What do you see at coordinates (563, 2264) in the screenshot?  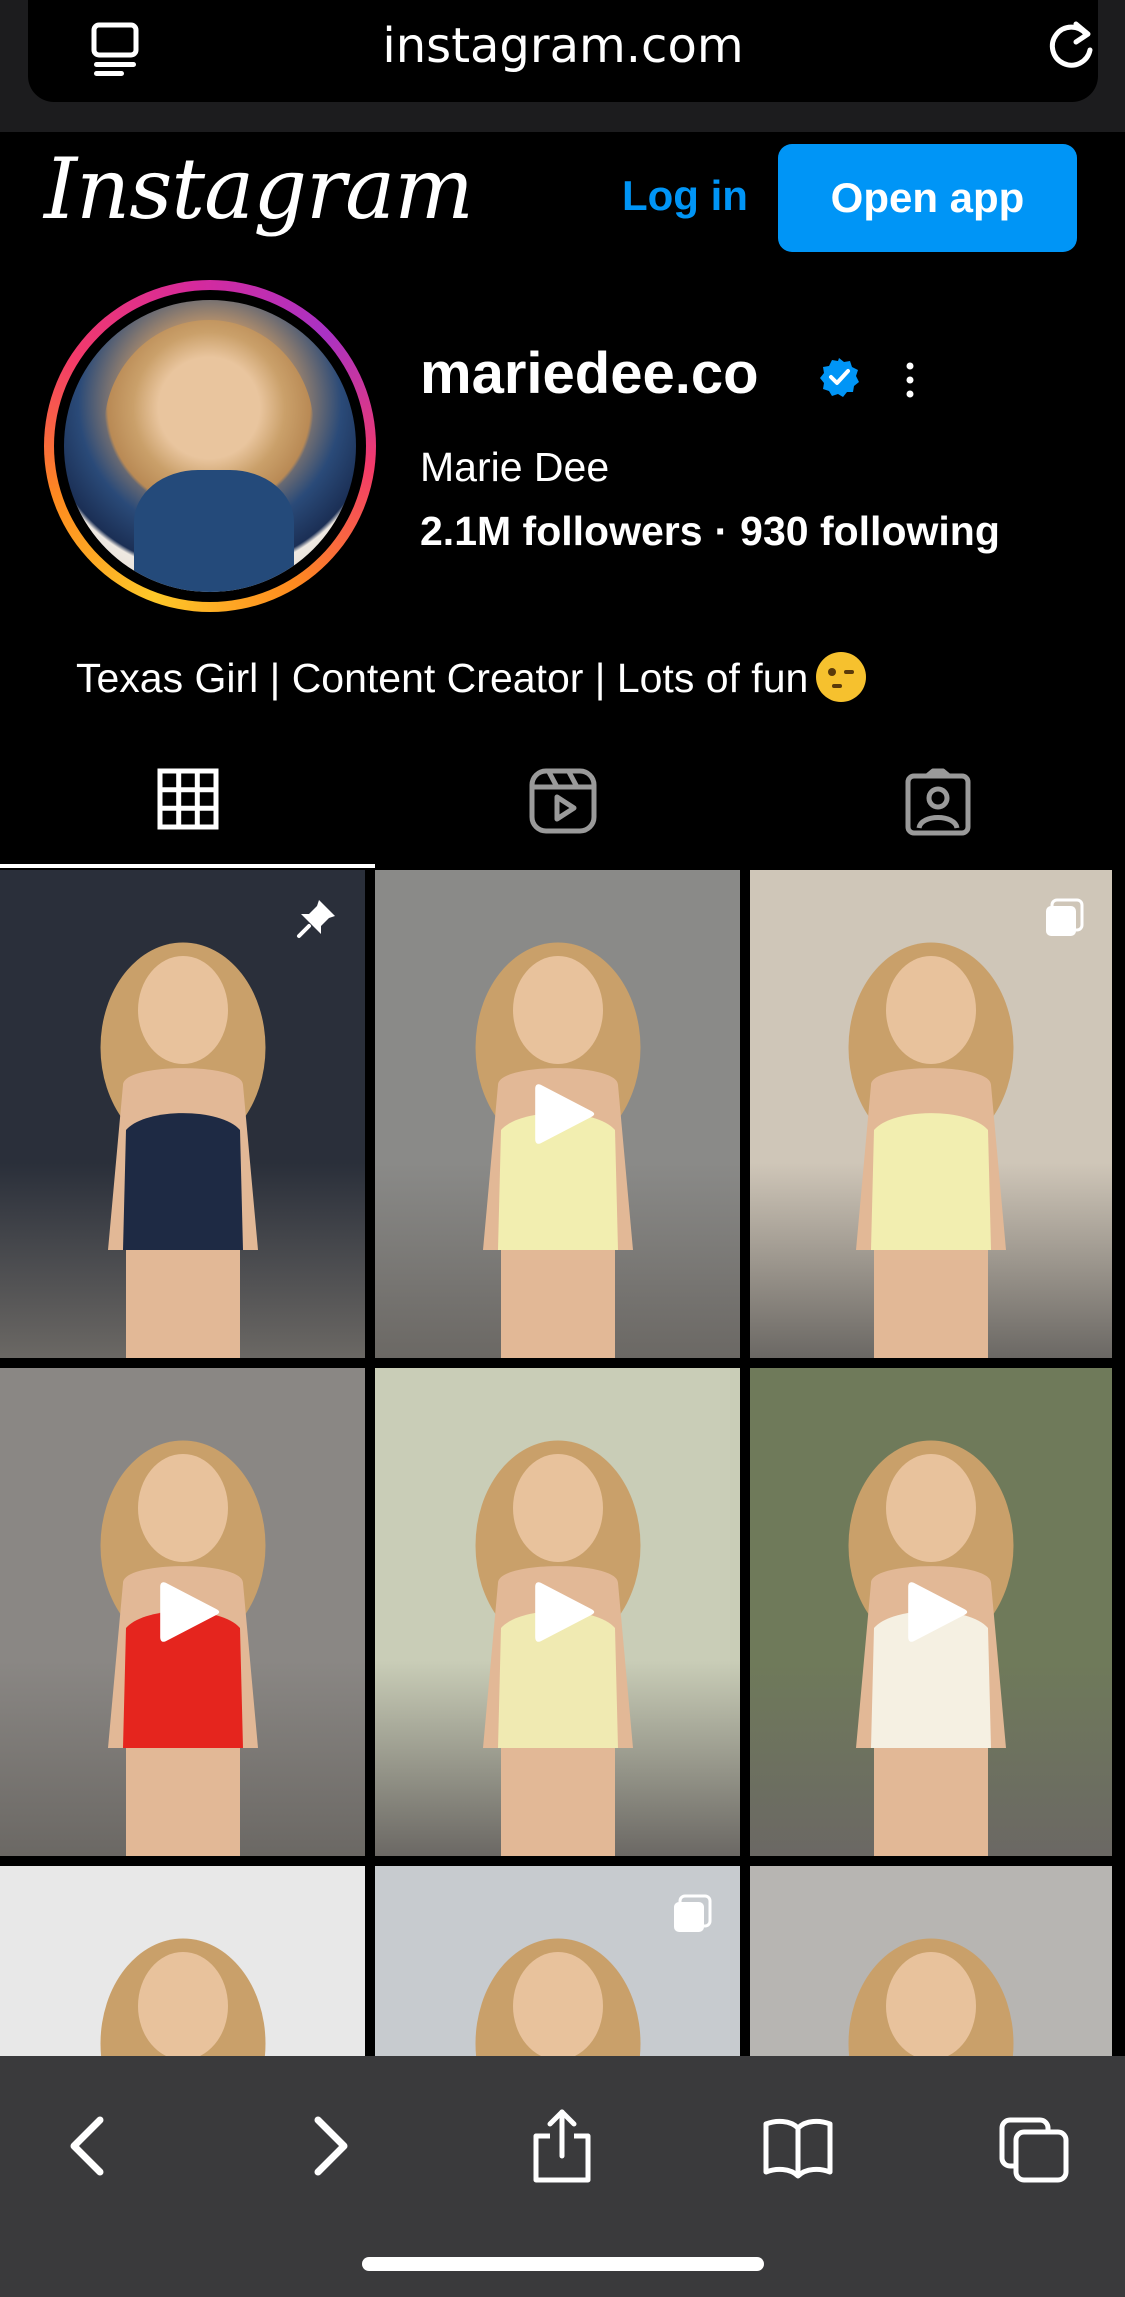 I see `home-indicator` at bounding box center [563, 2264].